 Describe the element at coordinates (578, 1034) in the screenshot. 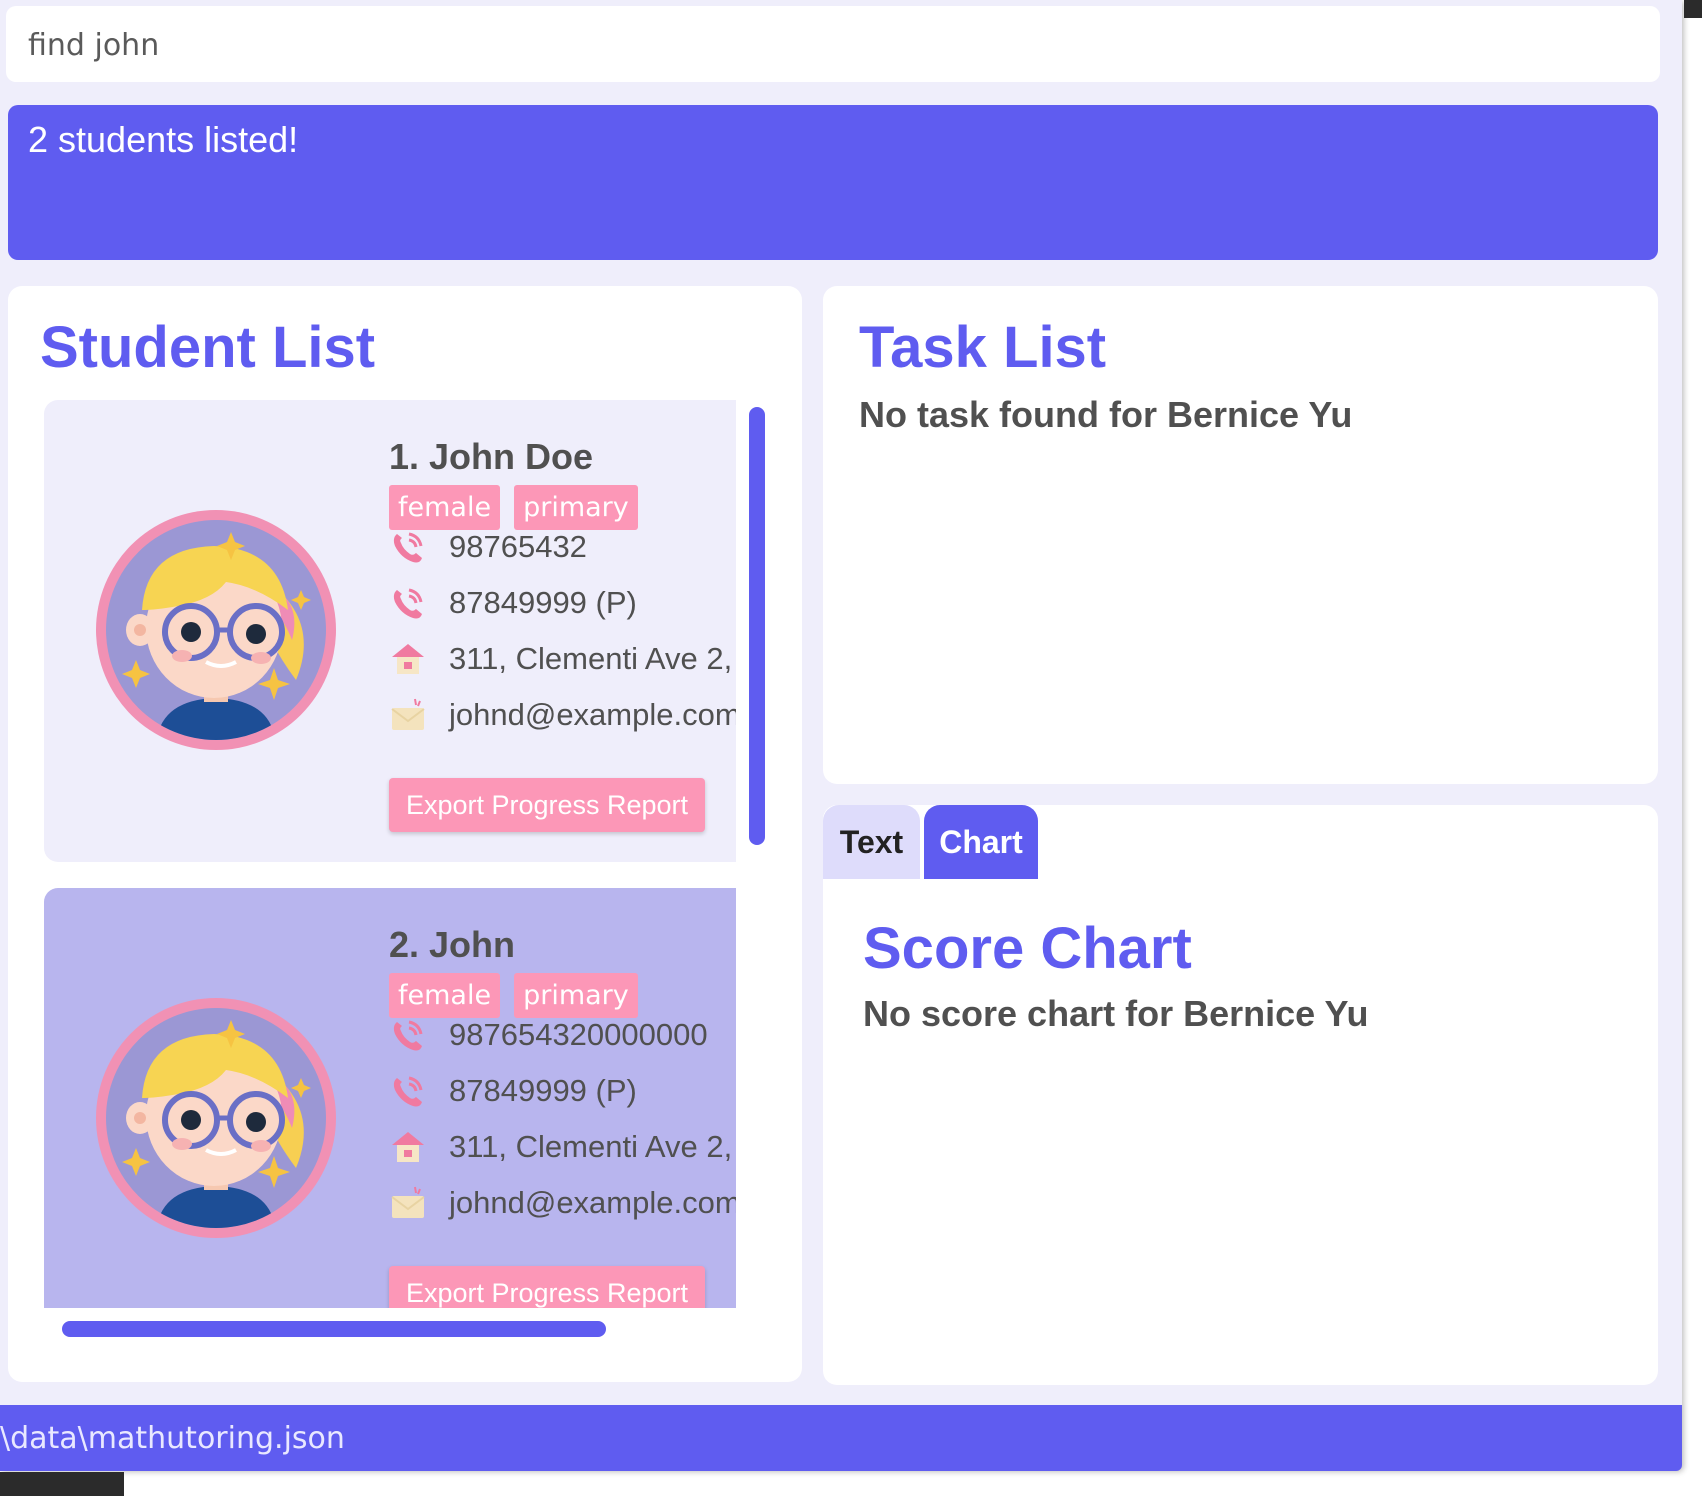

I see `phone-text: 987654320000000` at that location.